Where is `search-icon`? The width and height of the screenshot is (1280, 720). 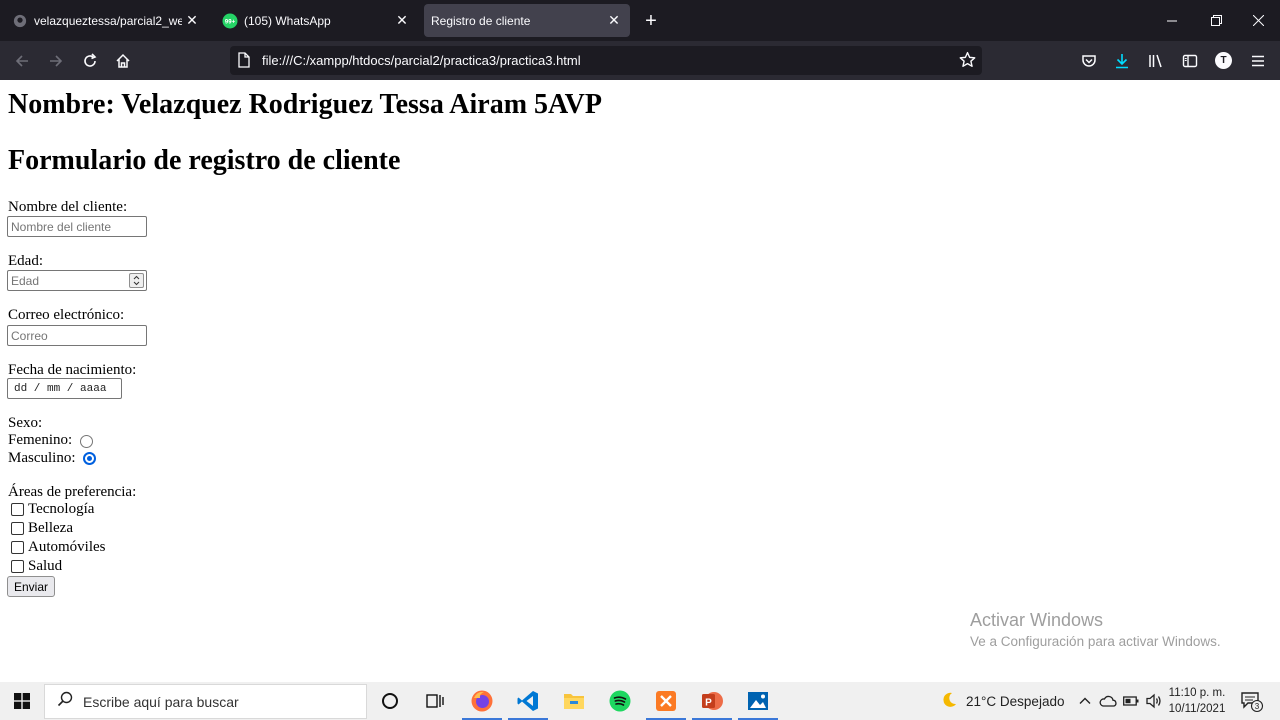 search-icon is located at coordinates (65, 701).